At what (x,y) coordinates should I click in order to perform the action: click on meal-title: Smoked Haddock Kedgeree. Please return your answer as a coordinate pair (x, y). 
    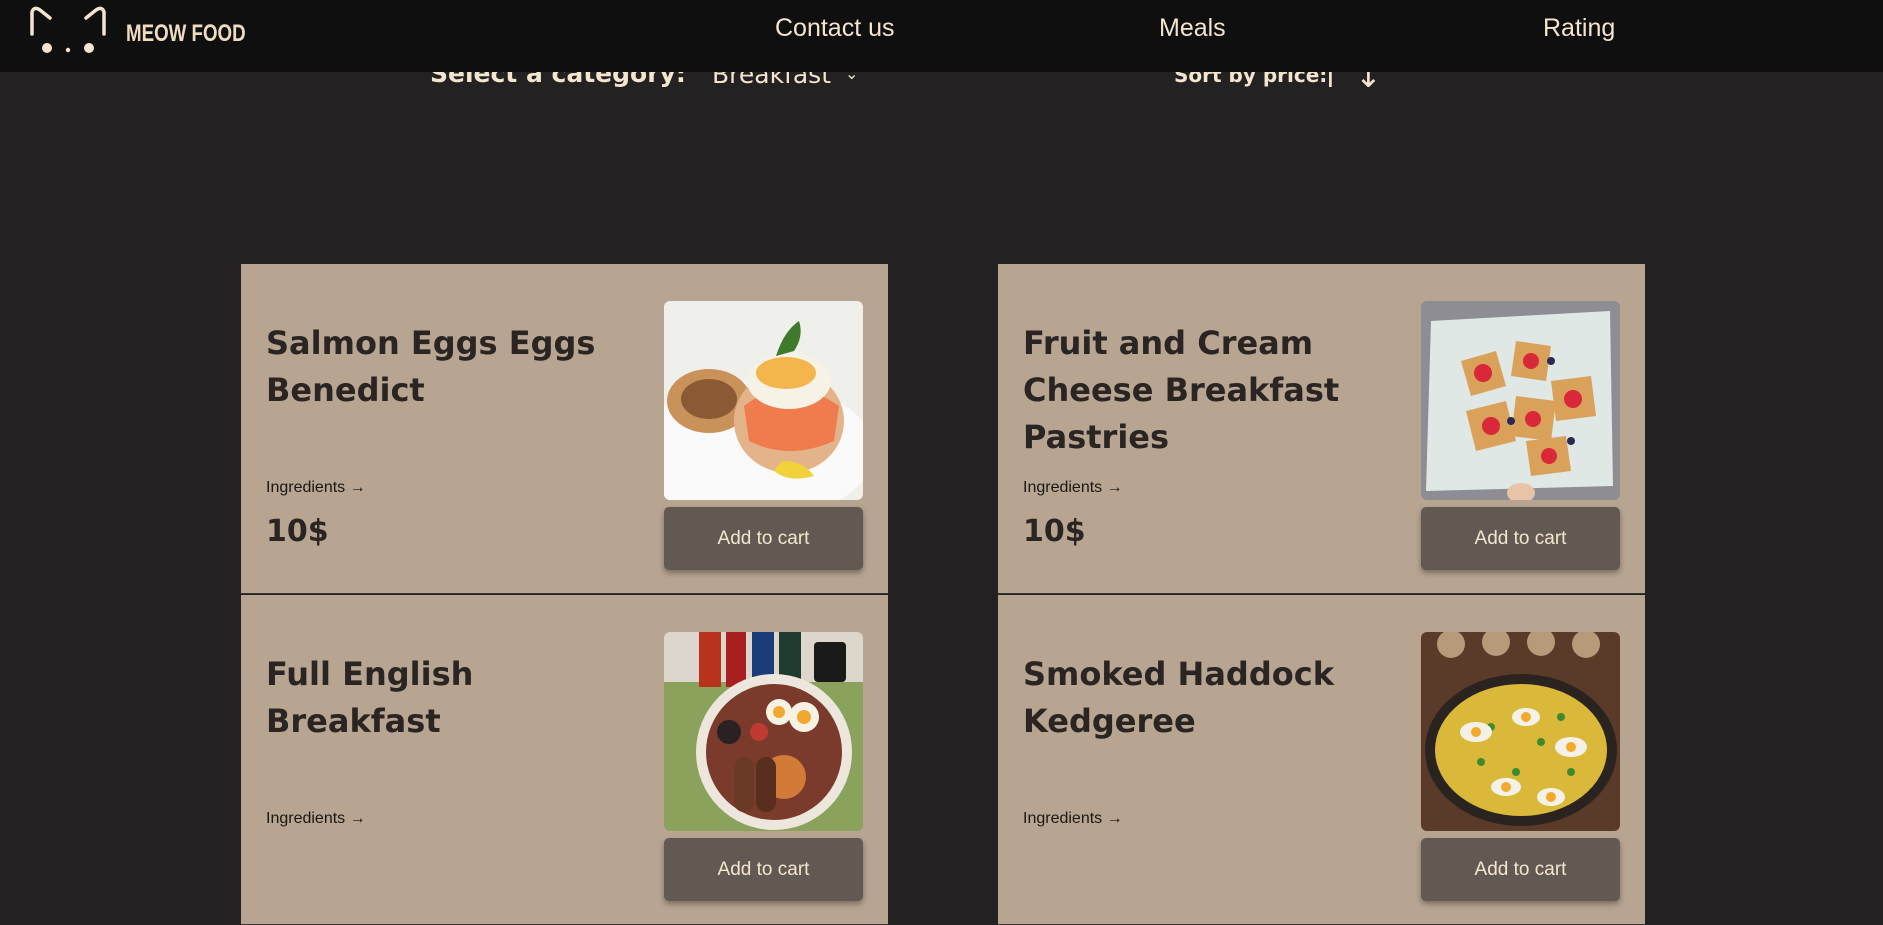
    Looking at the image, I should click on (1178, 697).